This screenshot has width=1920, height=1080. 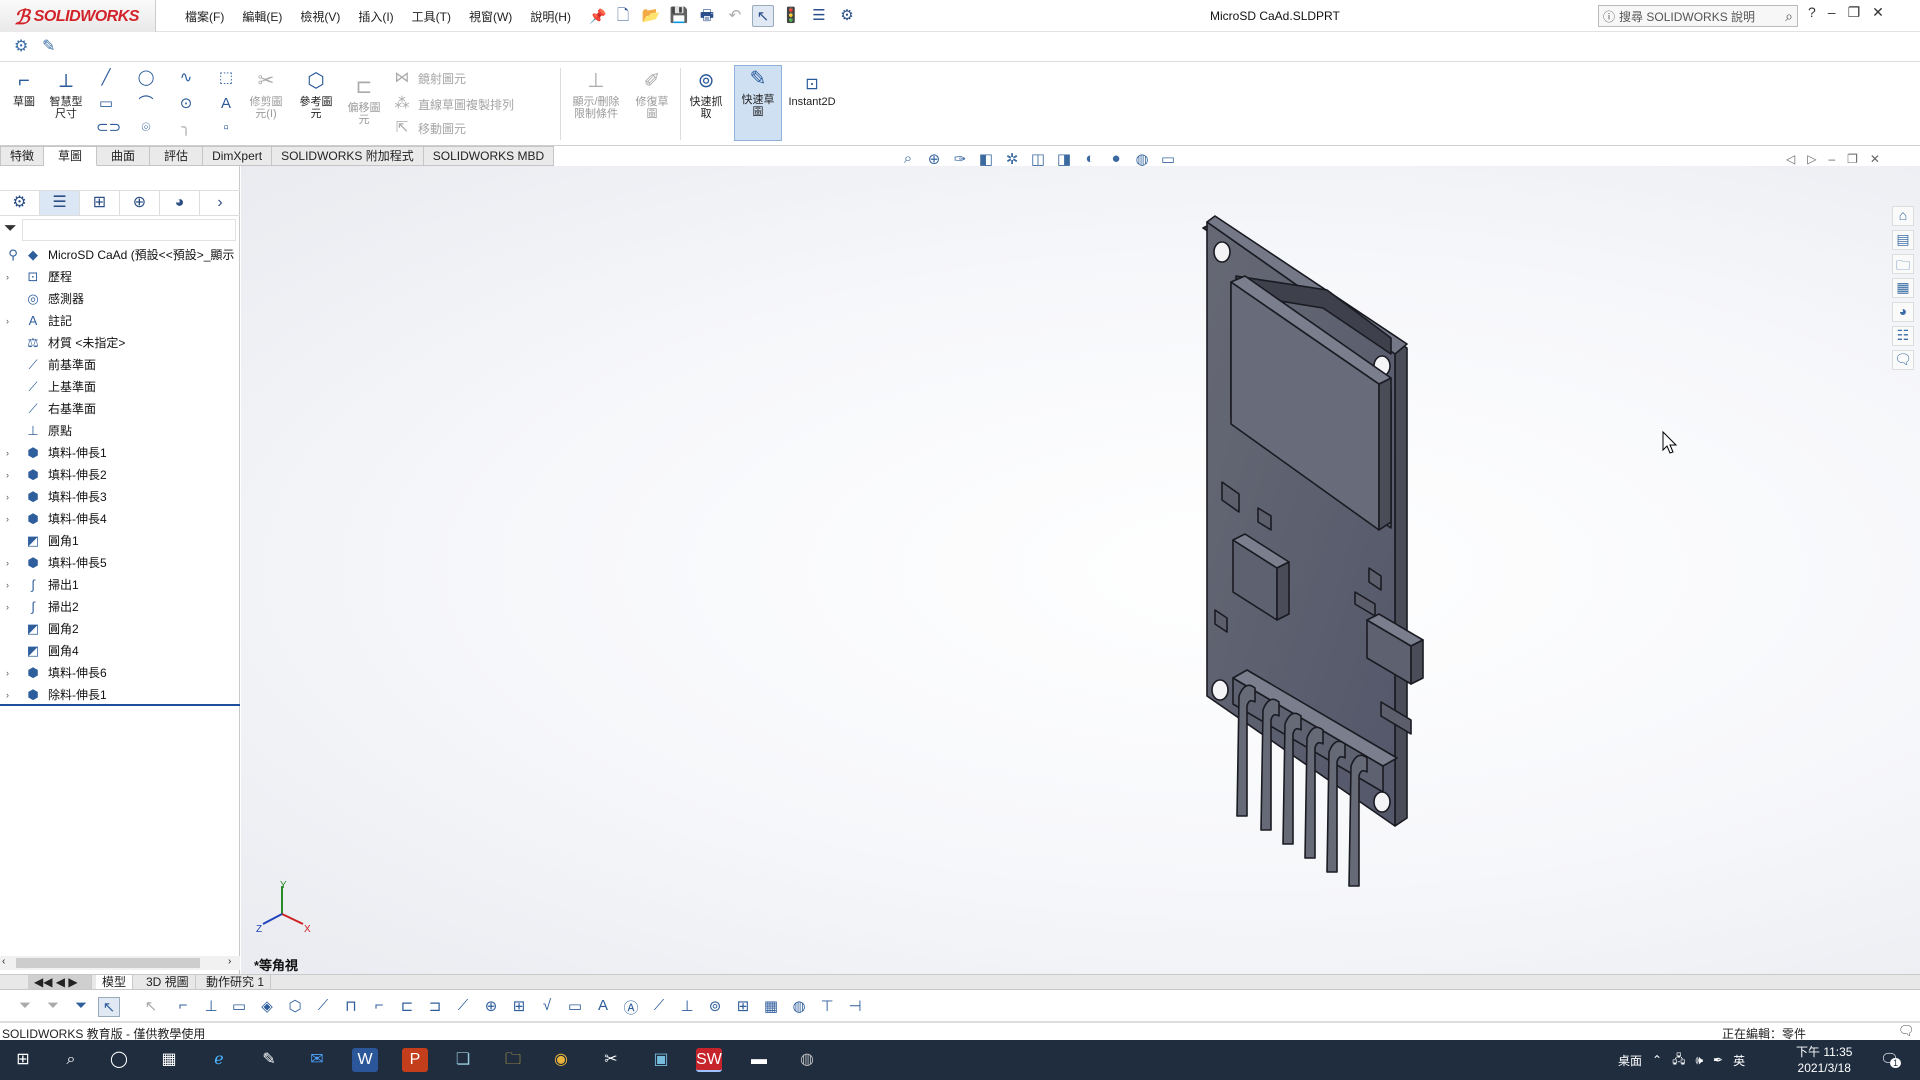 I want to click on convert-entities-button: ⬡ 參考圖 元, so click(x=316, y=94).